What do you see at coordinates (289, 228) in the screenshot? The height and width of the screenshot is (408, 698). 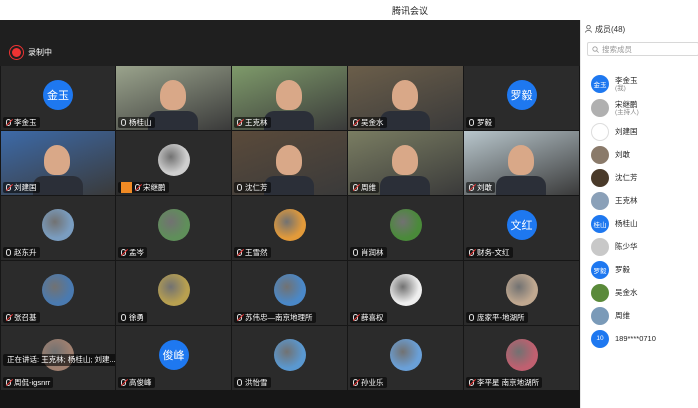 I see `participant-tile: 王雪然` at bounding box center [289, 228].